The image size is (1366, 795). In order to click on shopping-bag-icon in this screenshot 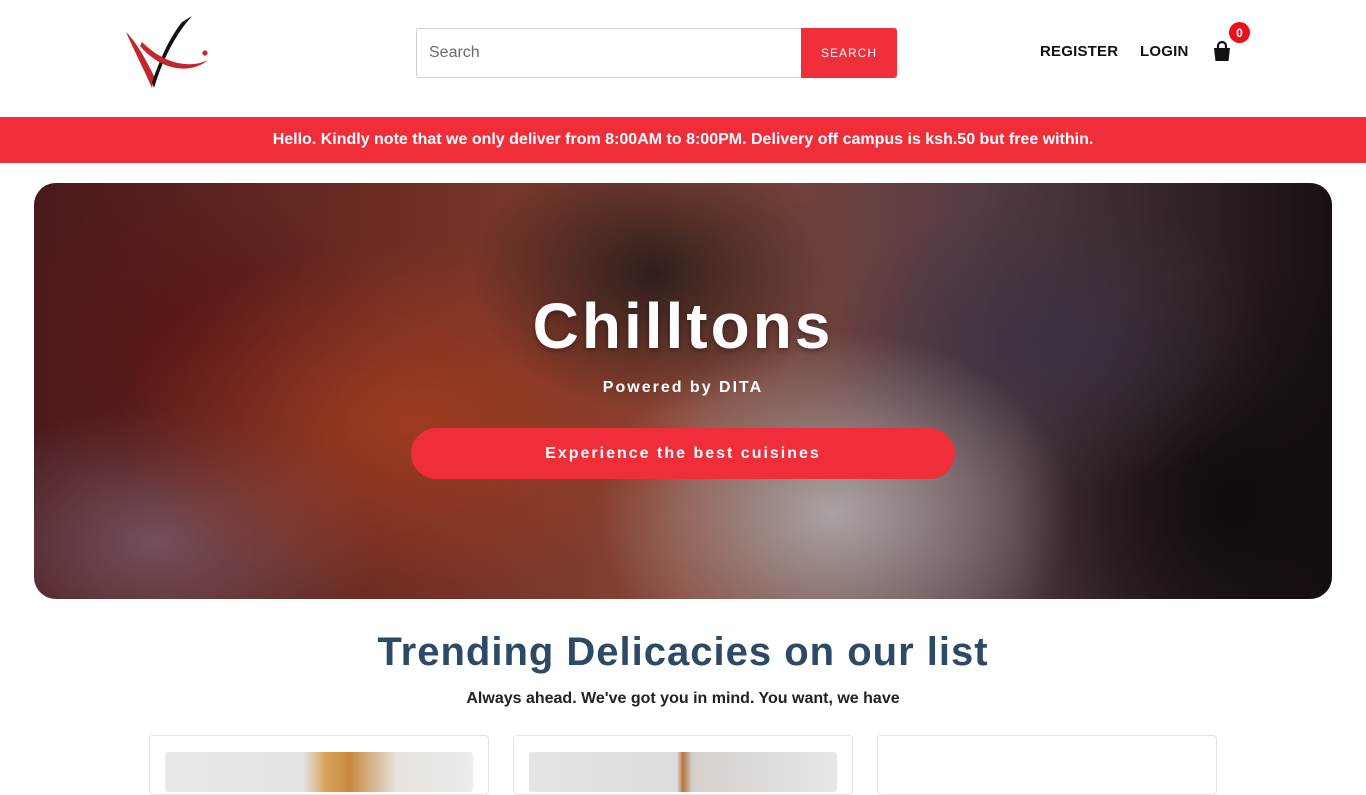, I will do `click(1222, 50)`.